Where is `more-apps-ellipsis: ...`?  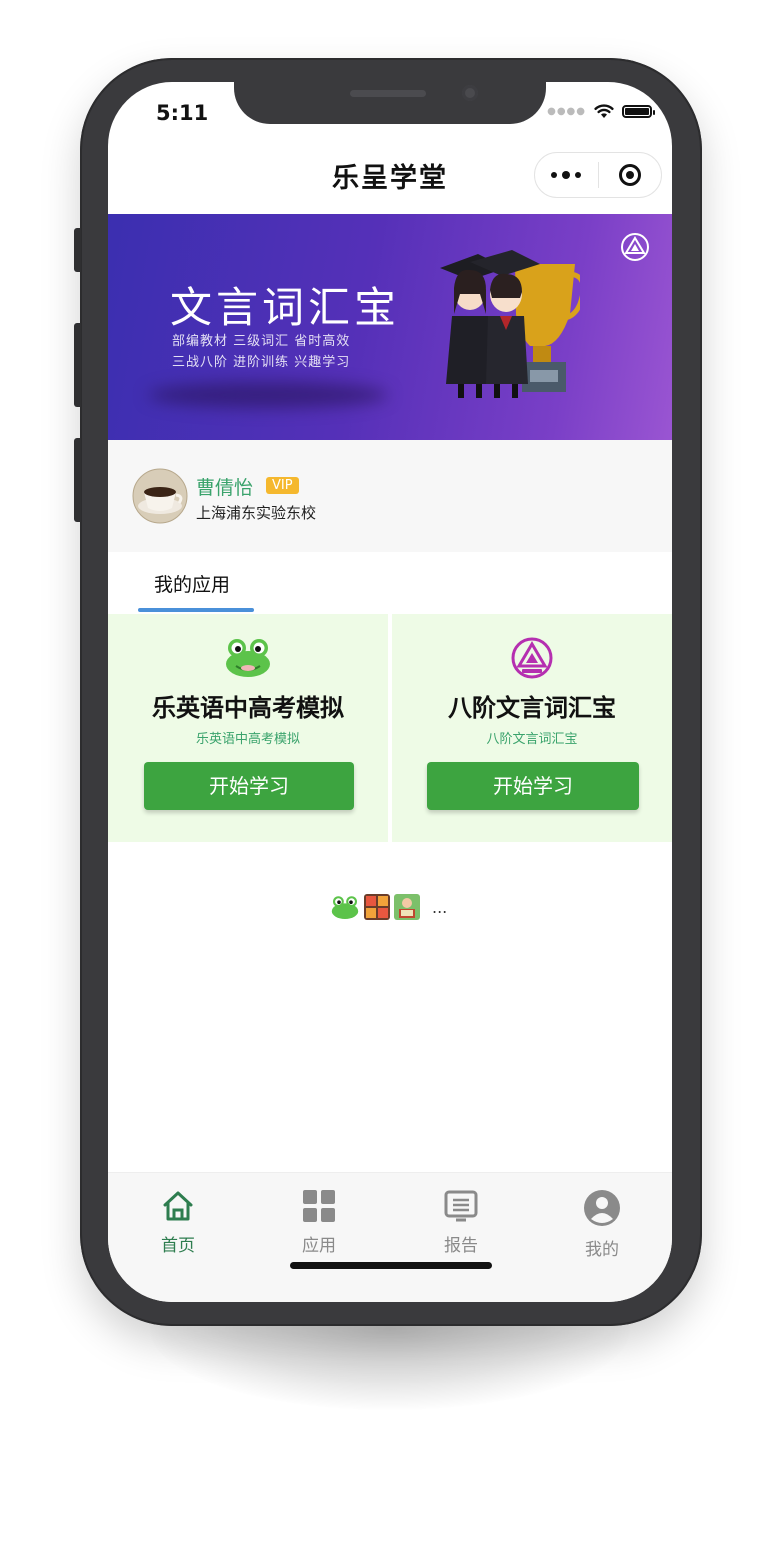 more-apps-ellipsis: ... is located at coordinates (440, 907).